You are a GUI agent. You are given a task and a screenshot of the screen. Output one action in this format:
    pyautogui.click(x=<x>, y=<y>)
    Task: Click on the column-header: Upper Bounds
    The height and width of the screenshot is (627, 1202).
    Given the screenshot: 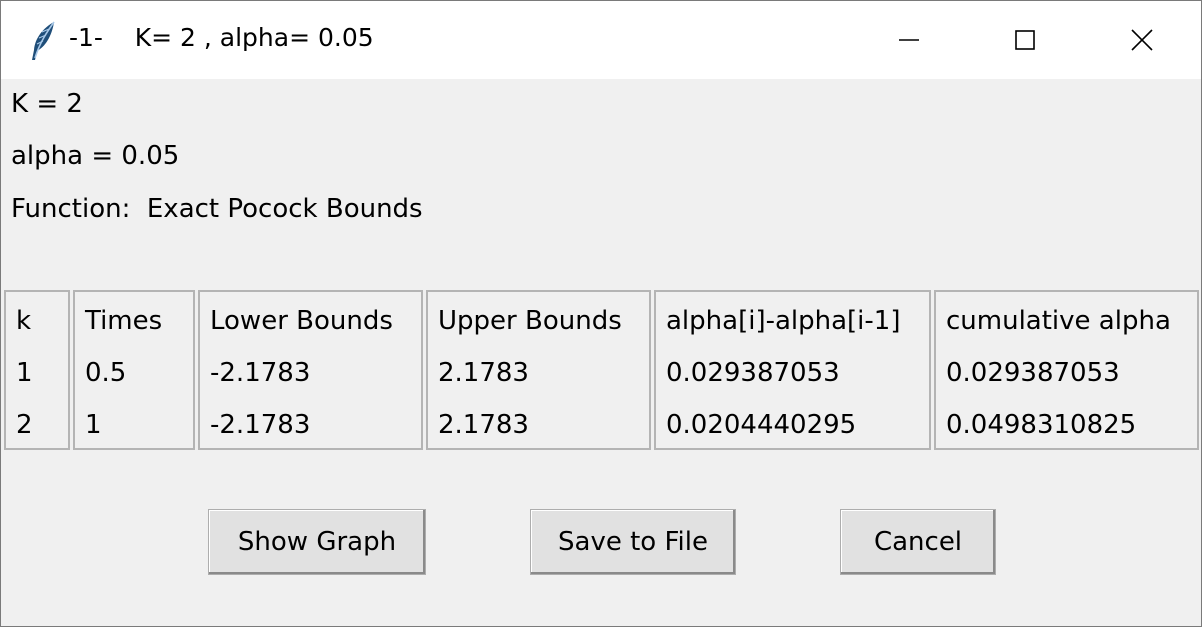 What is the action you would take?
    pyautogui.click(x=530, y=321)
    